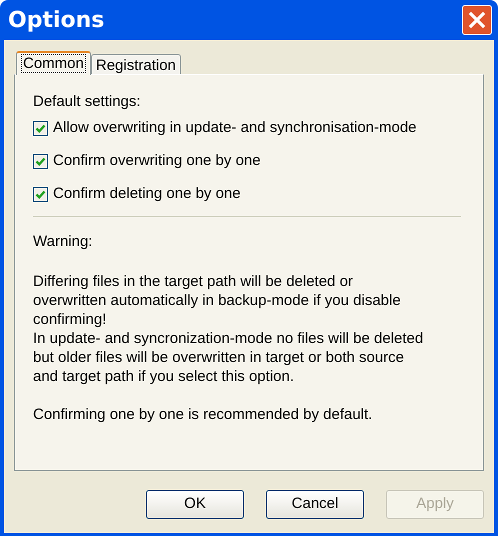 This screenshot has width=498, height=536. What do you see at coordinates (203, 414) in the screenshot?
I see `recommendation-text: Confirming one by one is recommended by default.` at bounding box center [203, 414].